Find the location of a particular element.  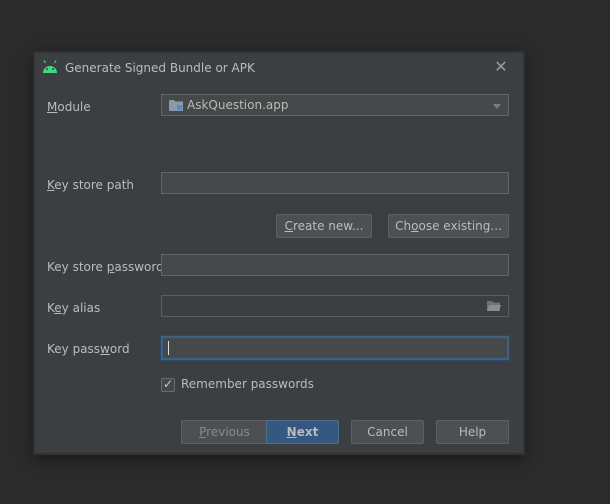

key-store-path-input is located at coordinates (335, 183).